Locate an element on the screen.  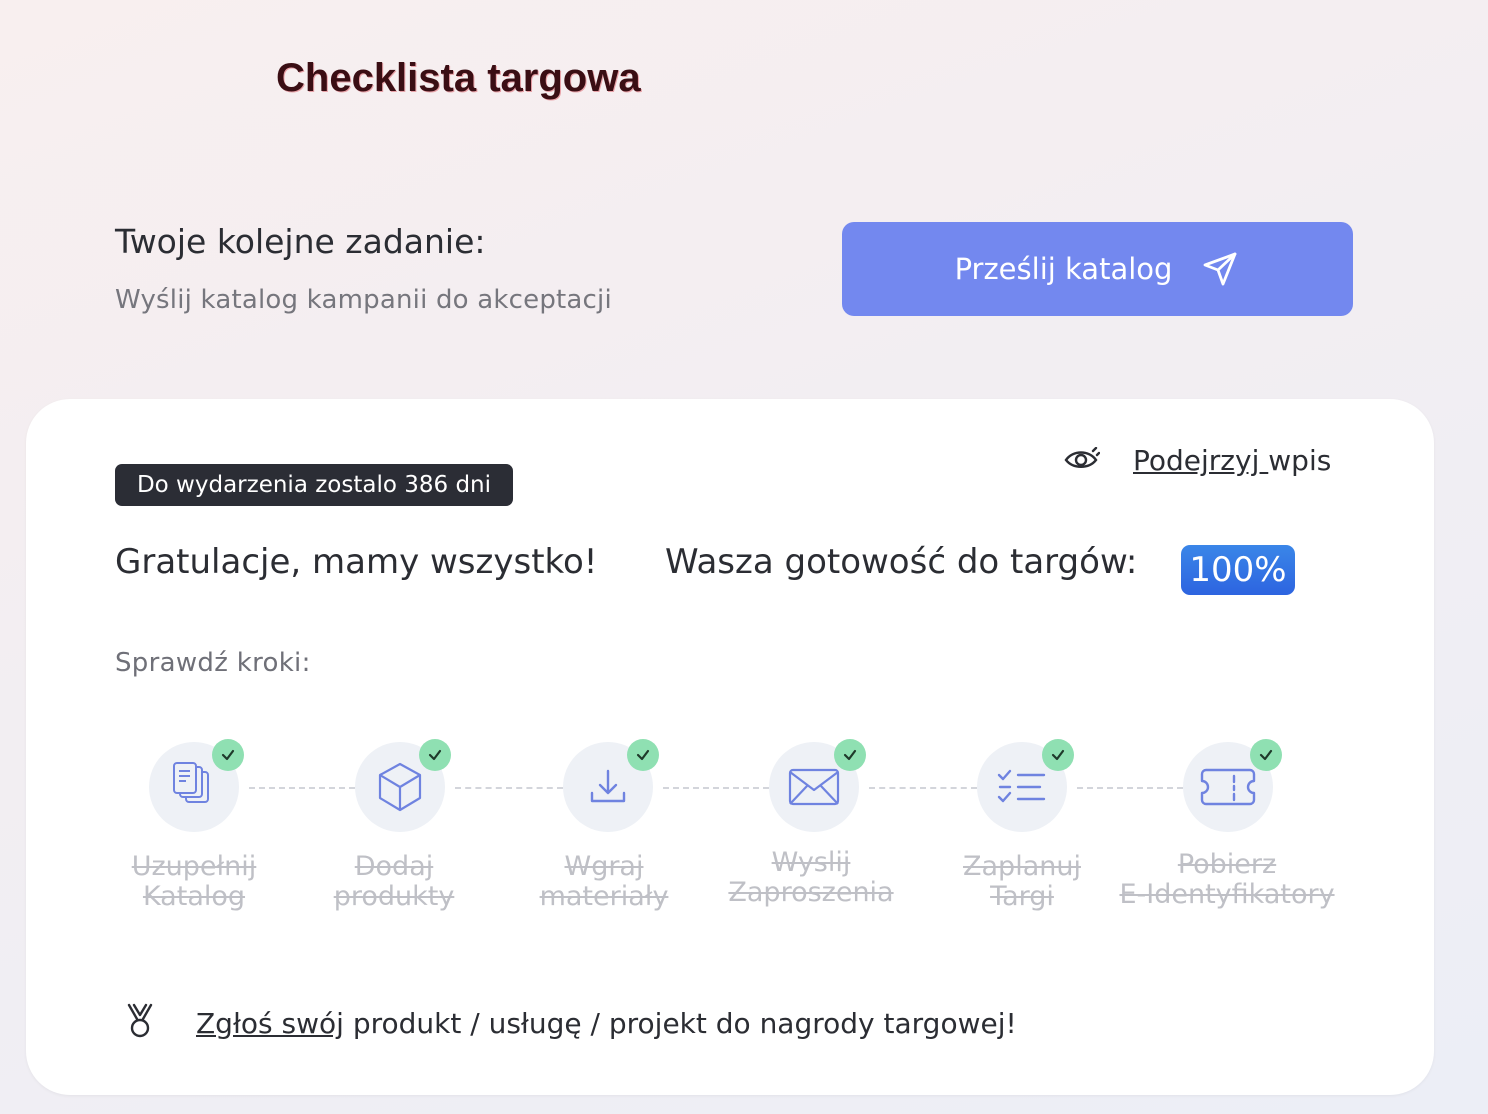
ticket-icon is located at coordinates (1228, 787).